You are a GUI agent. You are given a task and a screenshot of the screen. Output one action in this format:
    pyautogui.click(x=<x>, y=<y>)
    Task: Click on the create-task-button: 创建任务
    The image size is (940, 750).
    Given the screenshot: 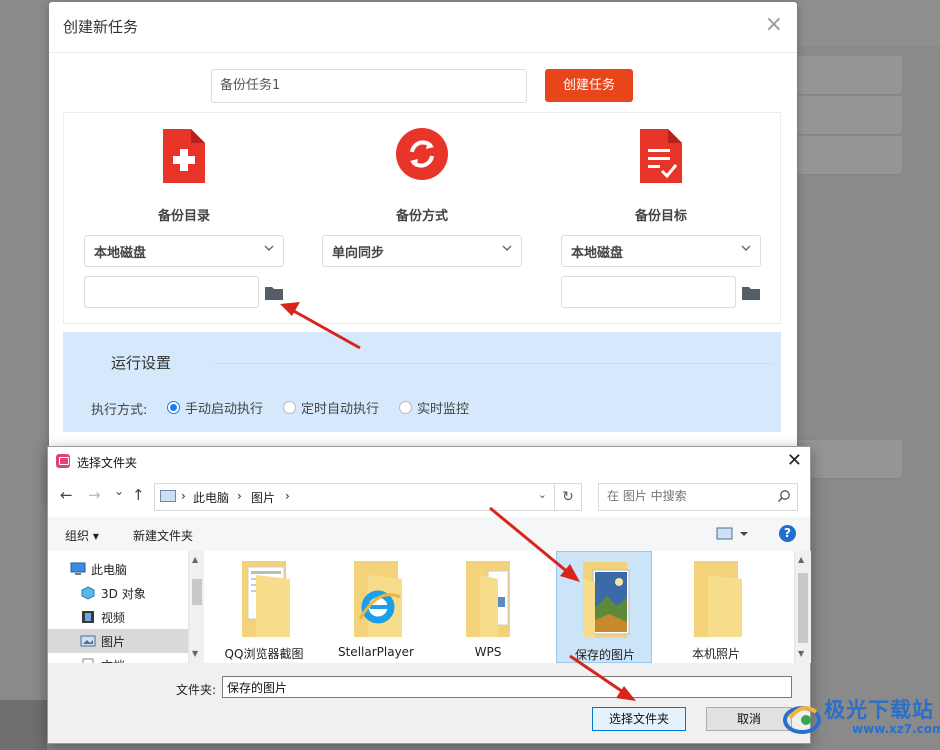 What is the action you would take?
    pyautogui.click(x=589, y=85)
    